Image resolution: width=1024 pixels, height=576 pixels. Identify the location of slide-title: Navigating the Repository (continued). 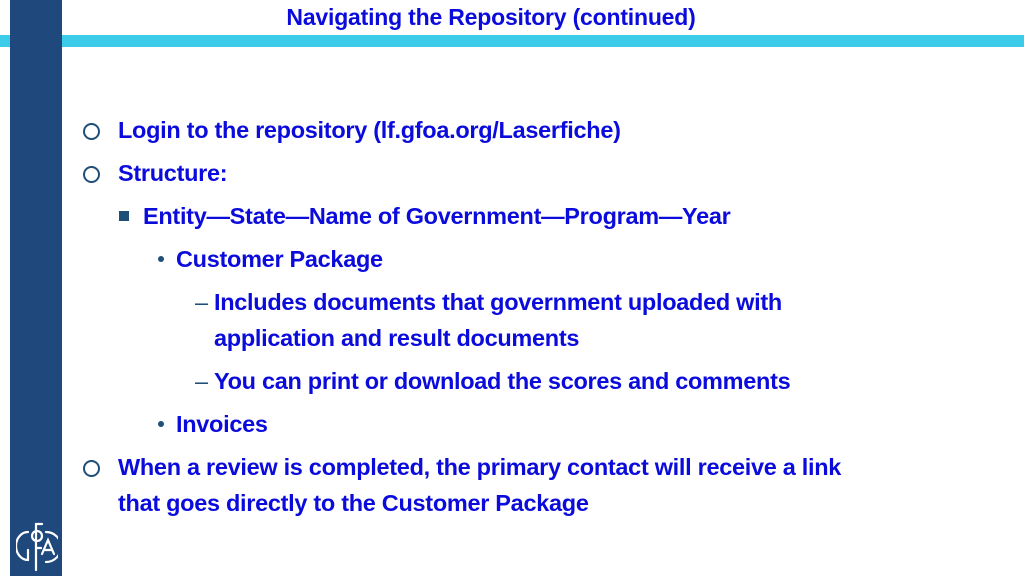
(500, 17).